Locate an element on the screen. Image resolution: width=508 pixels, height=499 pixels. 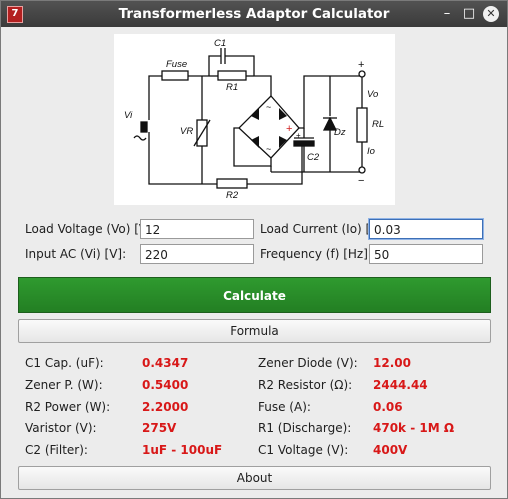
formula-button: Formula is located at coordinates (254, 331).